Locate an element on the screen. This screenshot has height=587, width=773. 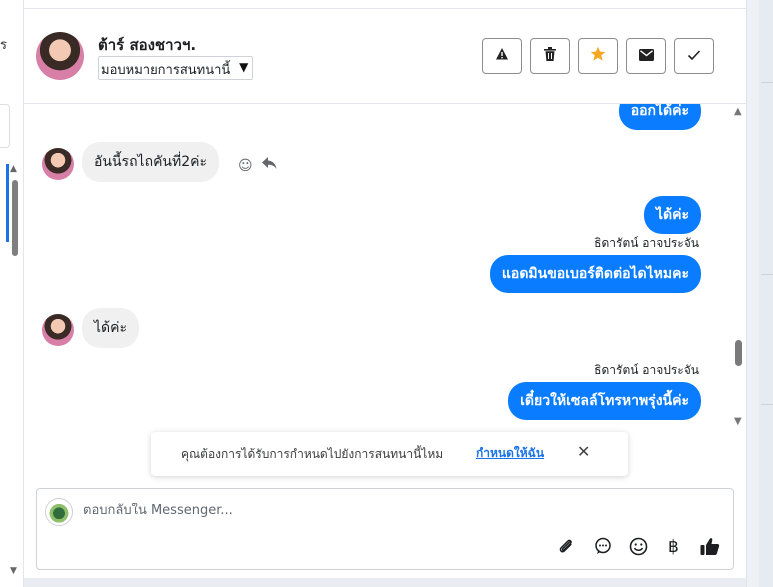
attachment-icon is located at coordinates (566, 548).